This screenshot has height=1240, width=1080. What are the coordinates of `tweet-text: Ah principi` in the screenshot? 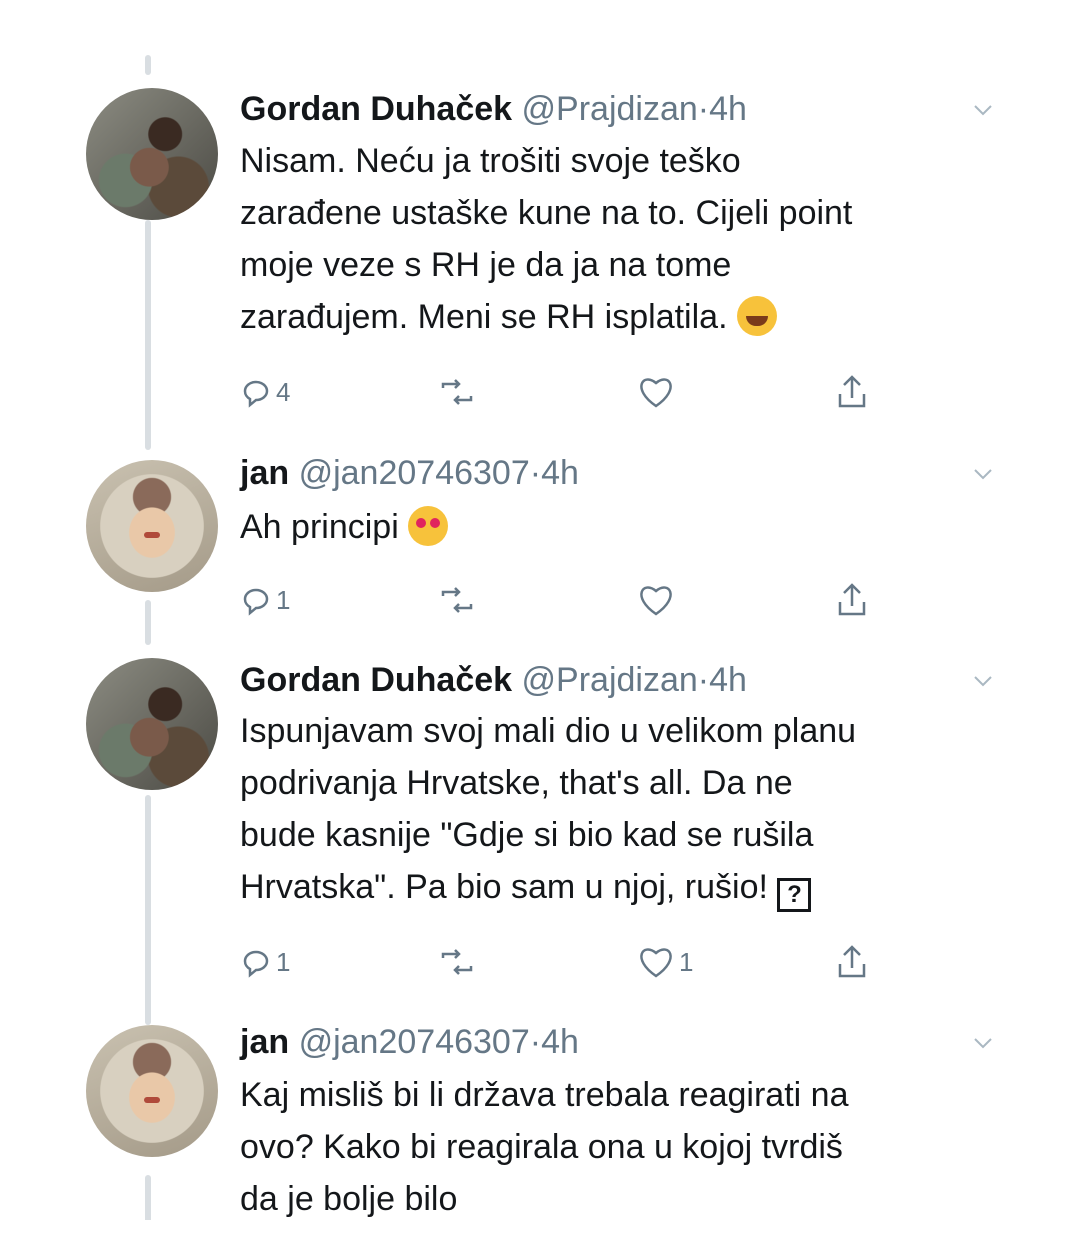 It's located at (620, 527).